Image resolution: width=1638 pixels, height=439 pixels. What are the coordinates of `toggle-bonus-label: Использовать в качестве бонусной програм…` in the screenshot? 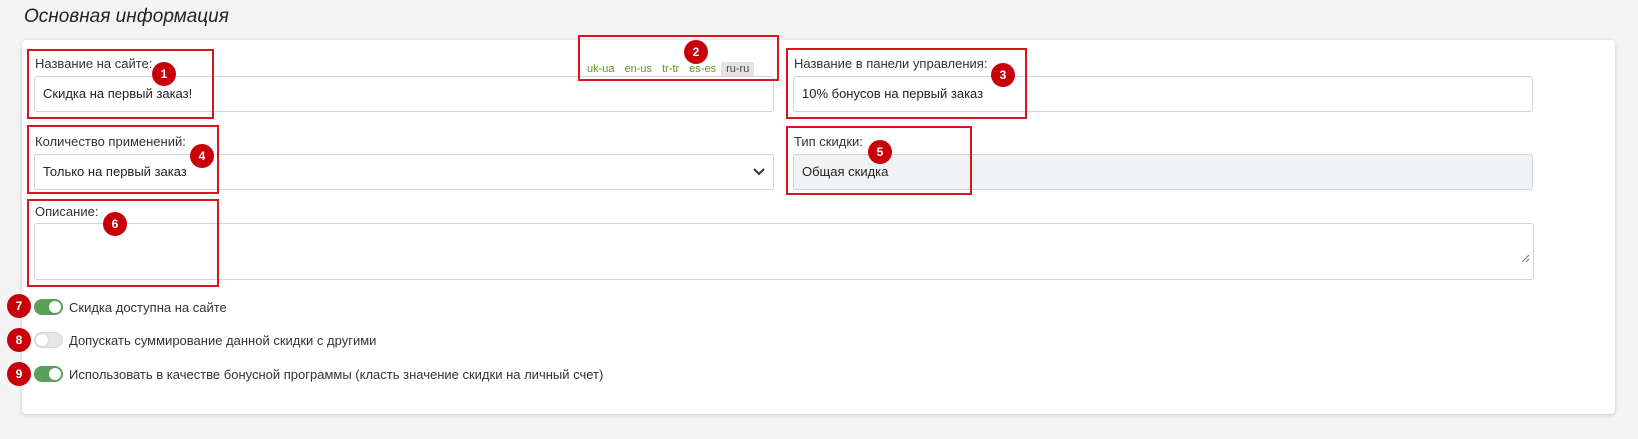 It's located at (336, 374).